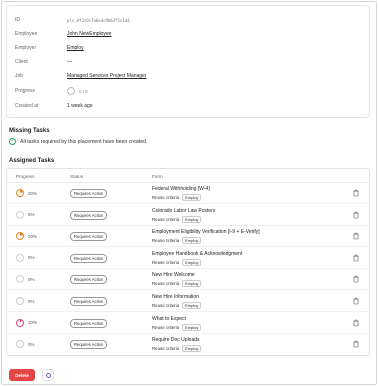  What do you see at coordinates (32, 161) in the screenshot?
I see `assigned-tasks-title: Assigned Tasks` at bounding box center [32, 161].